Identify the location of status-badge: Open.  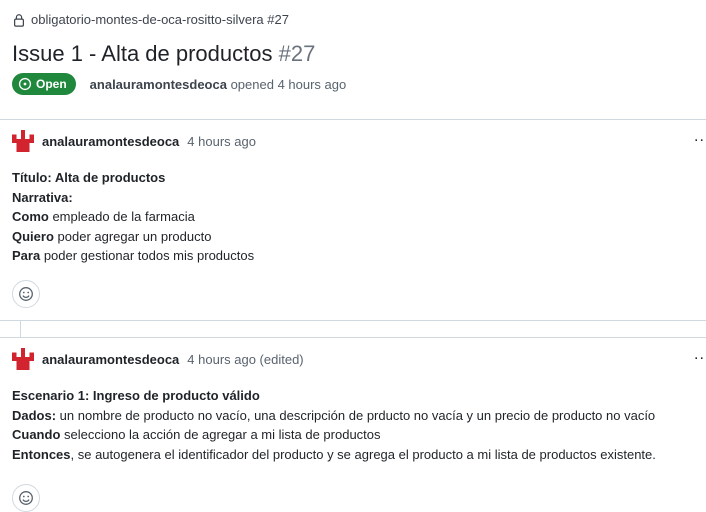
(44, 84).